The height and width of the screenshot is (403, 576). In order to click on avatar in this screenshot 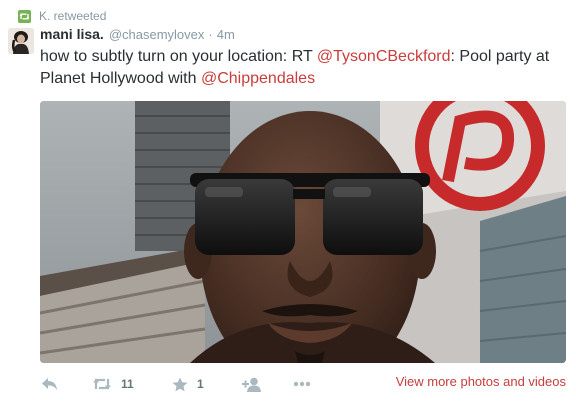, I will do `click(21, 41)`.